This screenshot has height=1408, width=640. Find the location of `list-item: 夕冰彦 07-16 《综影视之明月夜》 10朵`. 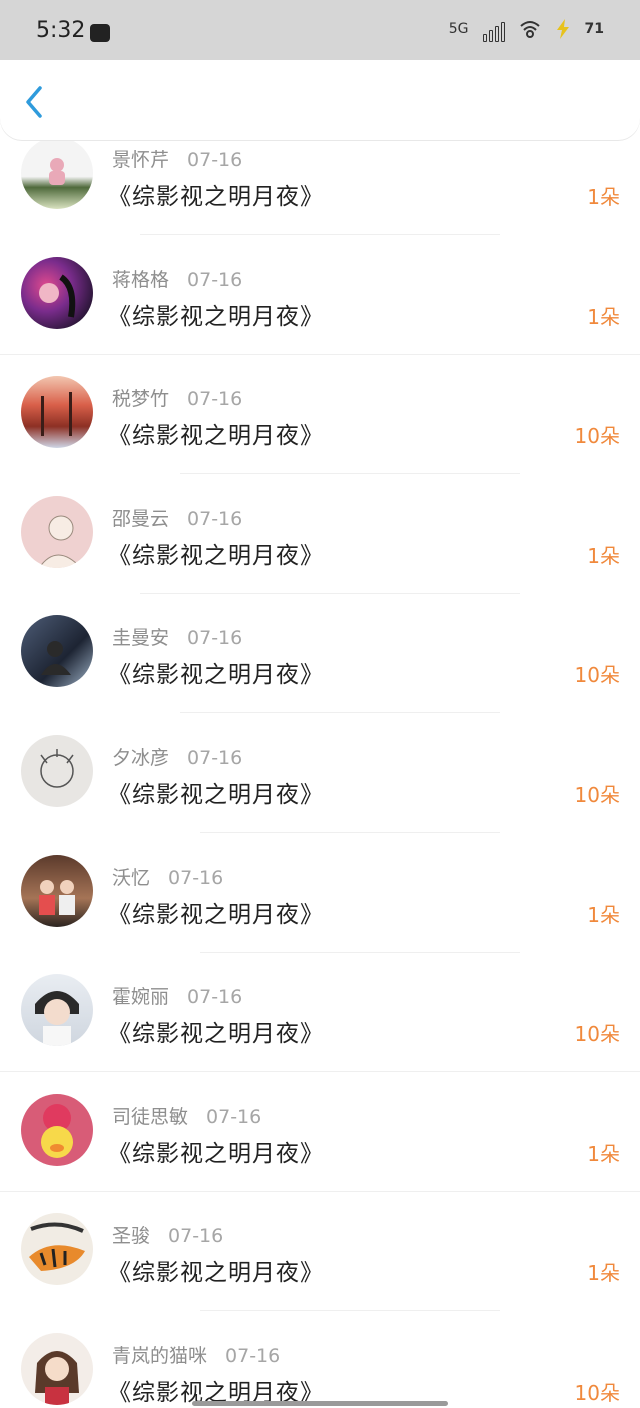

list-item: 夕冰彦 07-16 《综影视之明月夜》 10朵 is located at coordinates (320, 794).